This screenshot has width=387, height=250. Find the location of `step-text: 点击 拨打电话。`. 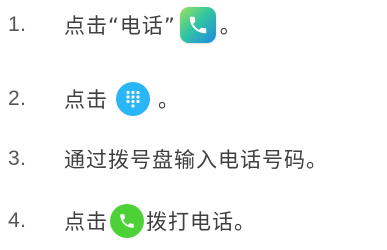

step-text: 点击 拨打电话。 is located at coordinates (160, 221).